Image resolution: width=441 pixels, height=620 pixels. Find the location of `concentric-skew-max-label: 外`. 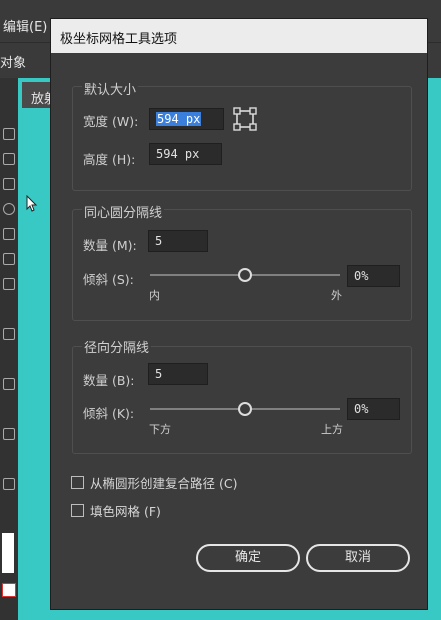

concentric-skew-max-label: 外 is located at coordinates (336, 295).